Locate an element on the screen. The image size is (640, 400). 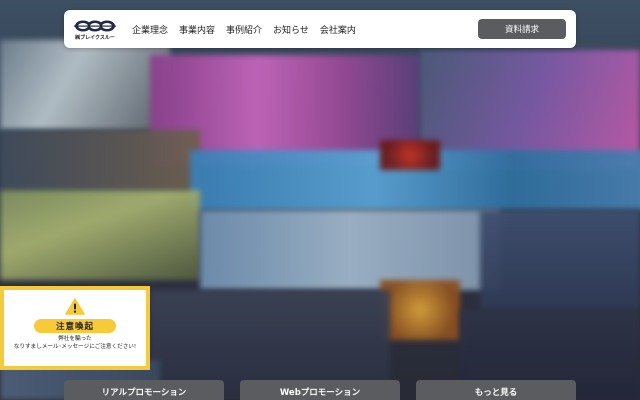
notice-text-line1: 弊社を騙った is located at coordinates (75, 339).